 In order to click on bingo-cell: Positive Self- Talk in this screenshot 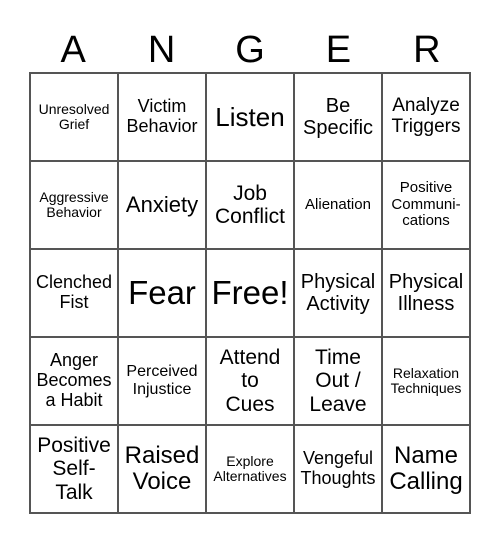, I will do `click(74, 469)`.